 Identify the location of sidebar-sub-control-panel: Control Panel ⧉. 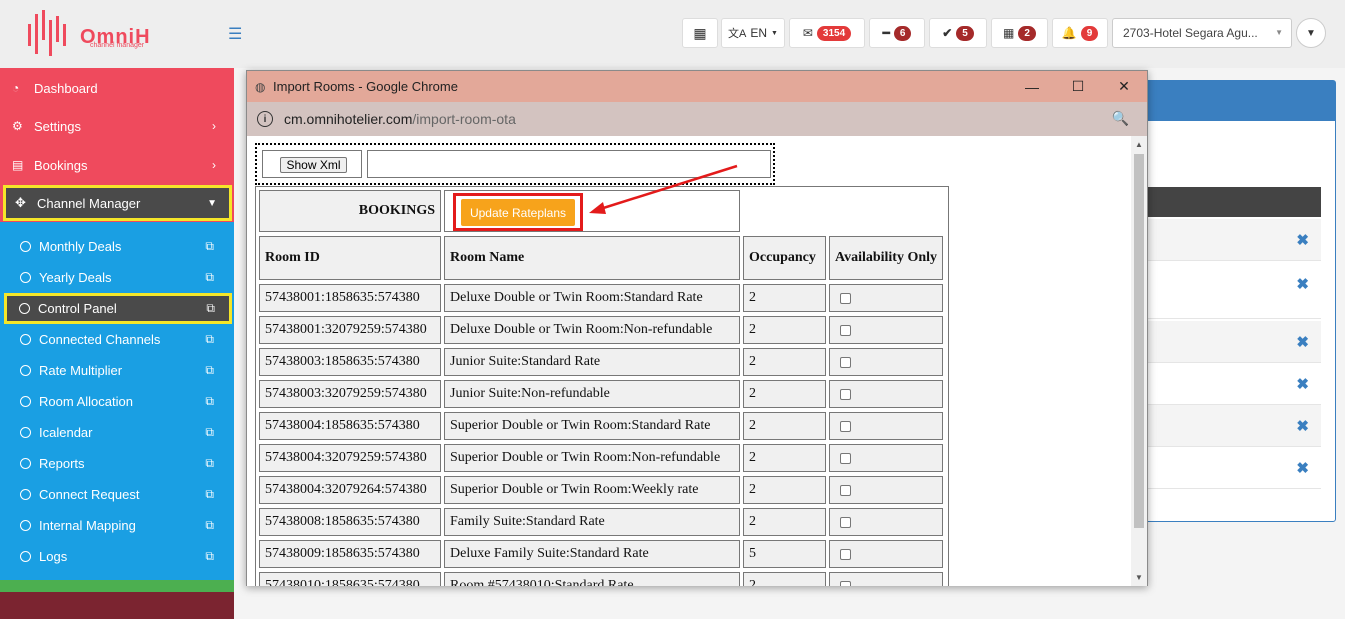
(118, 308).